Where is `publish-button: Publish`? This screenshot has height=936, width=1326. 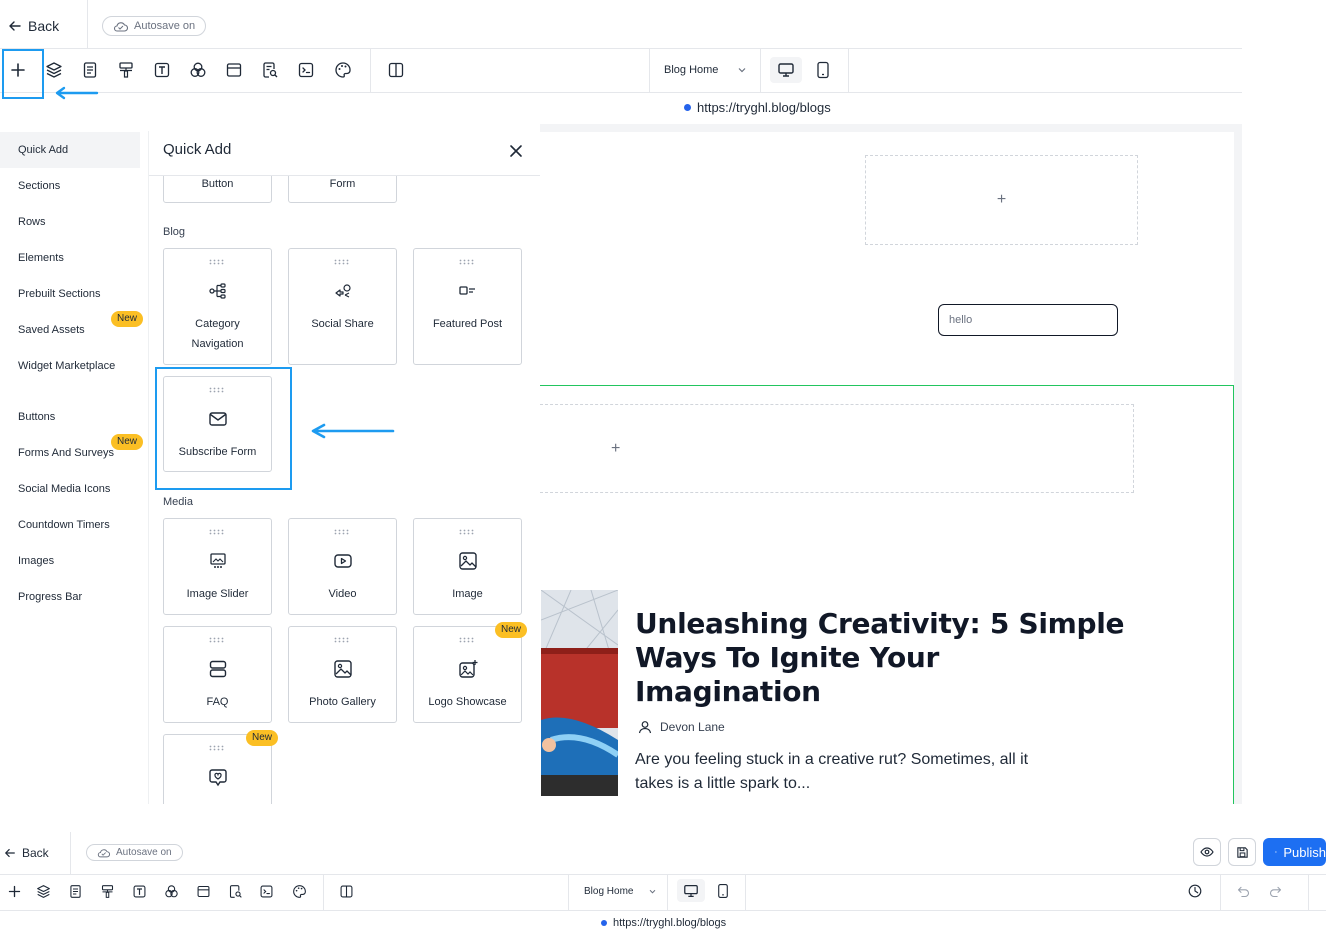
publish-button: Publish is located at coordinates (1294, 852).